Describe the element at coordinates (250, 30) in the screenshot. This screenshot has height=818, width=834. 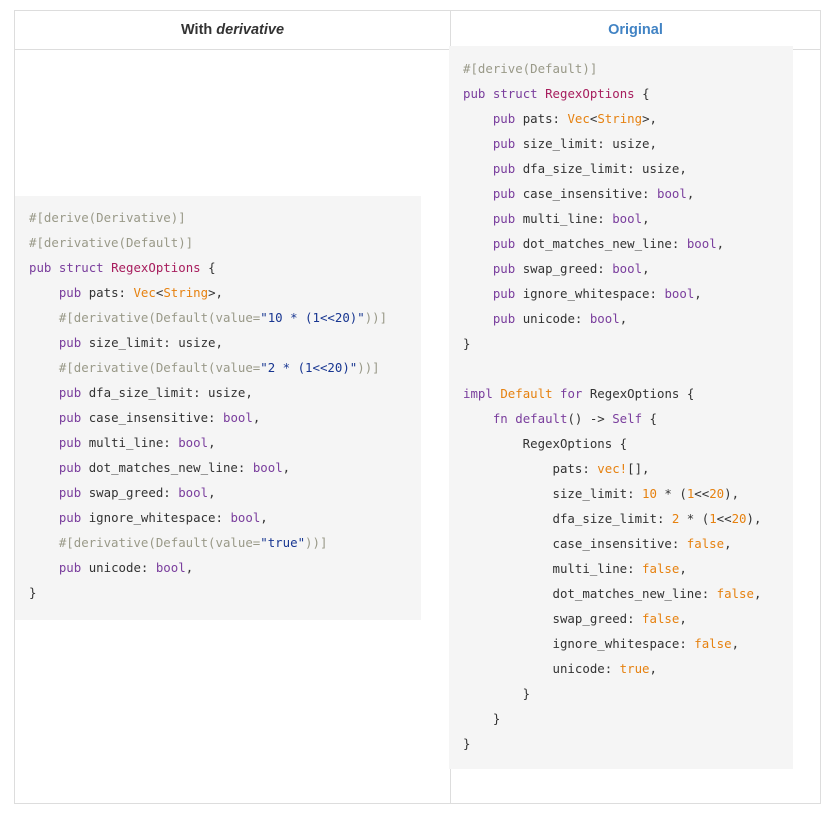
I see `header-derivative-emphasis: derivative` at that location.